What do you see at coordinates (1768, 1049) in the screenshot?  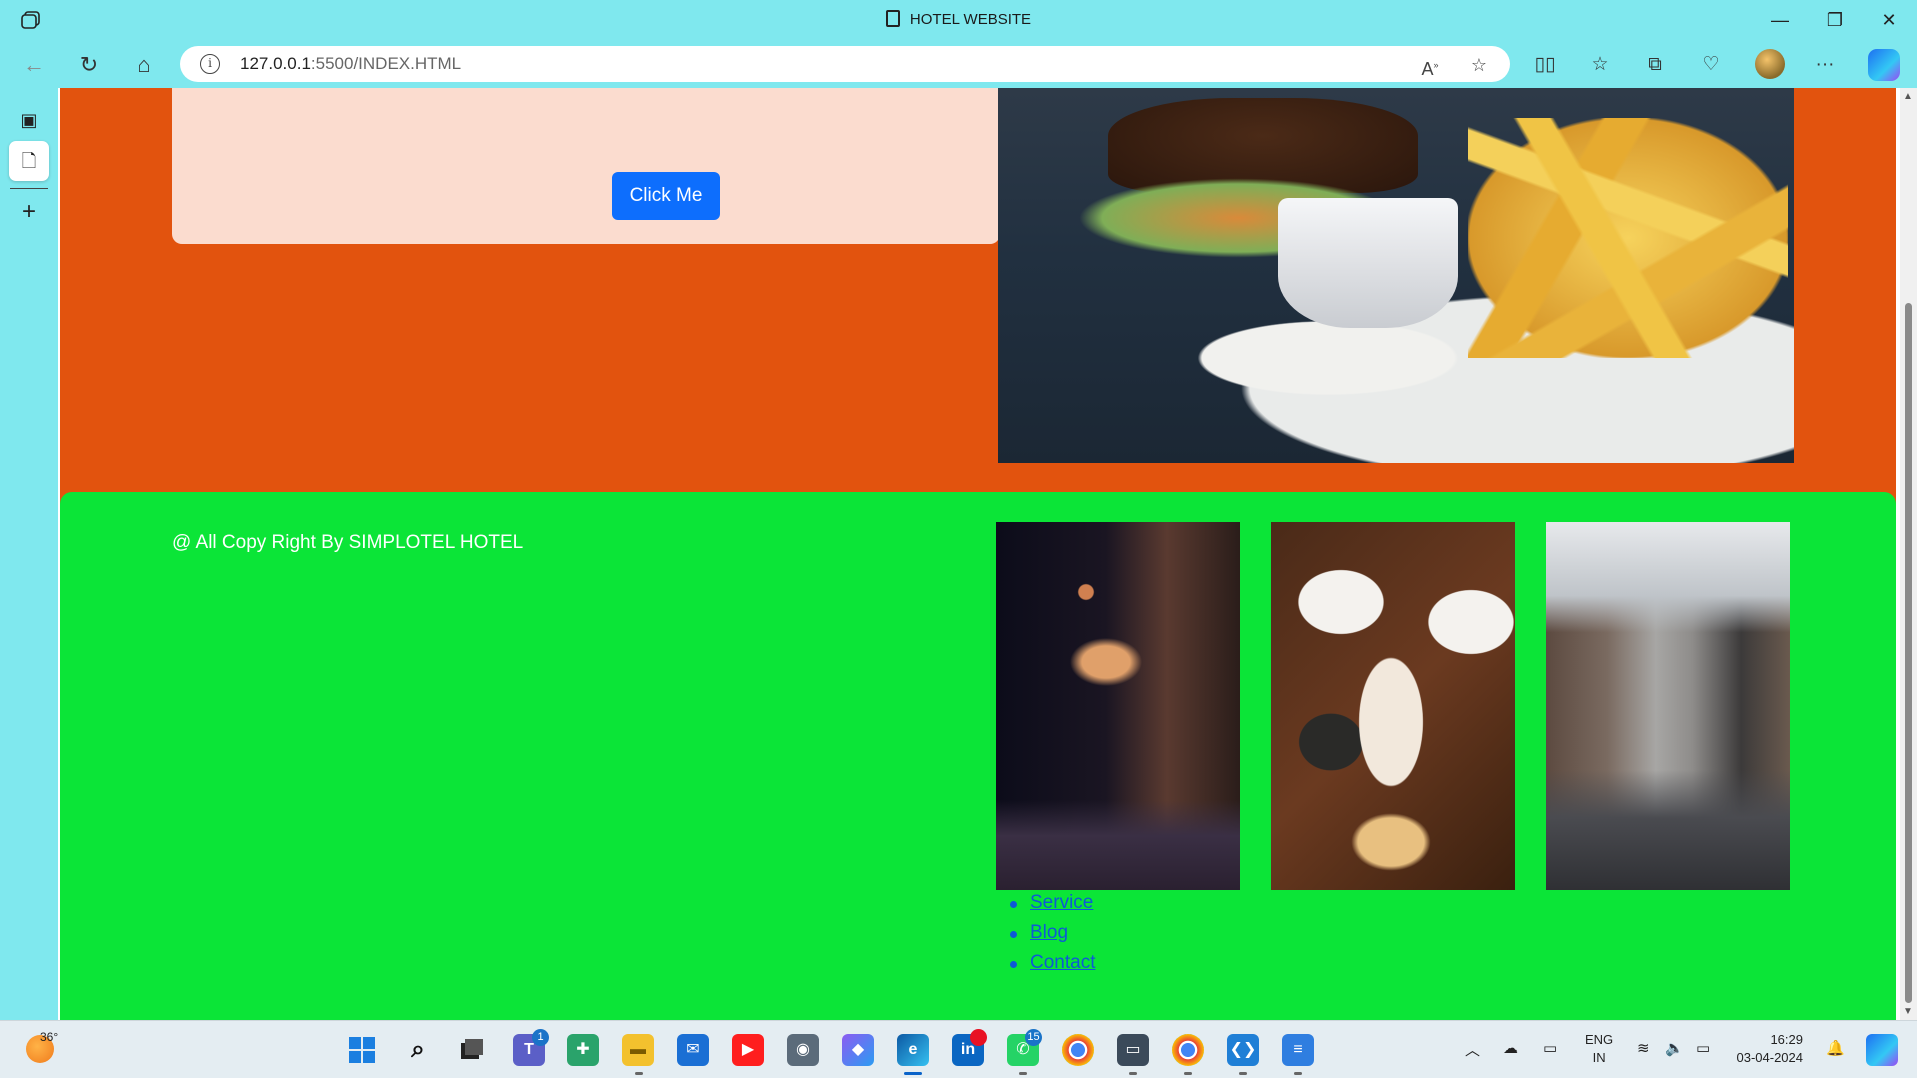 I see `clock: 16:29 03-04-2024` at bounding box center [1768, 1049].